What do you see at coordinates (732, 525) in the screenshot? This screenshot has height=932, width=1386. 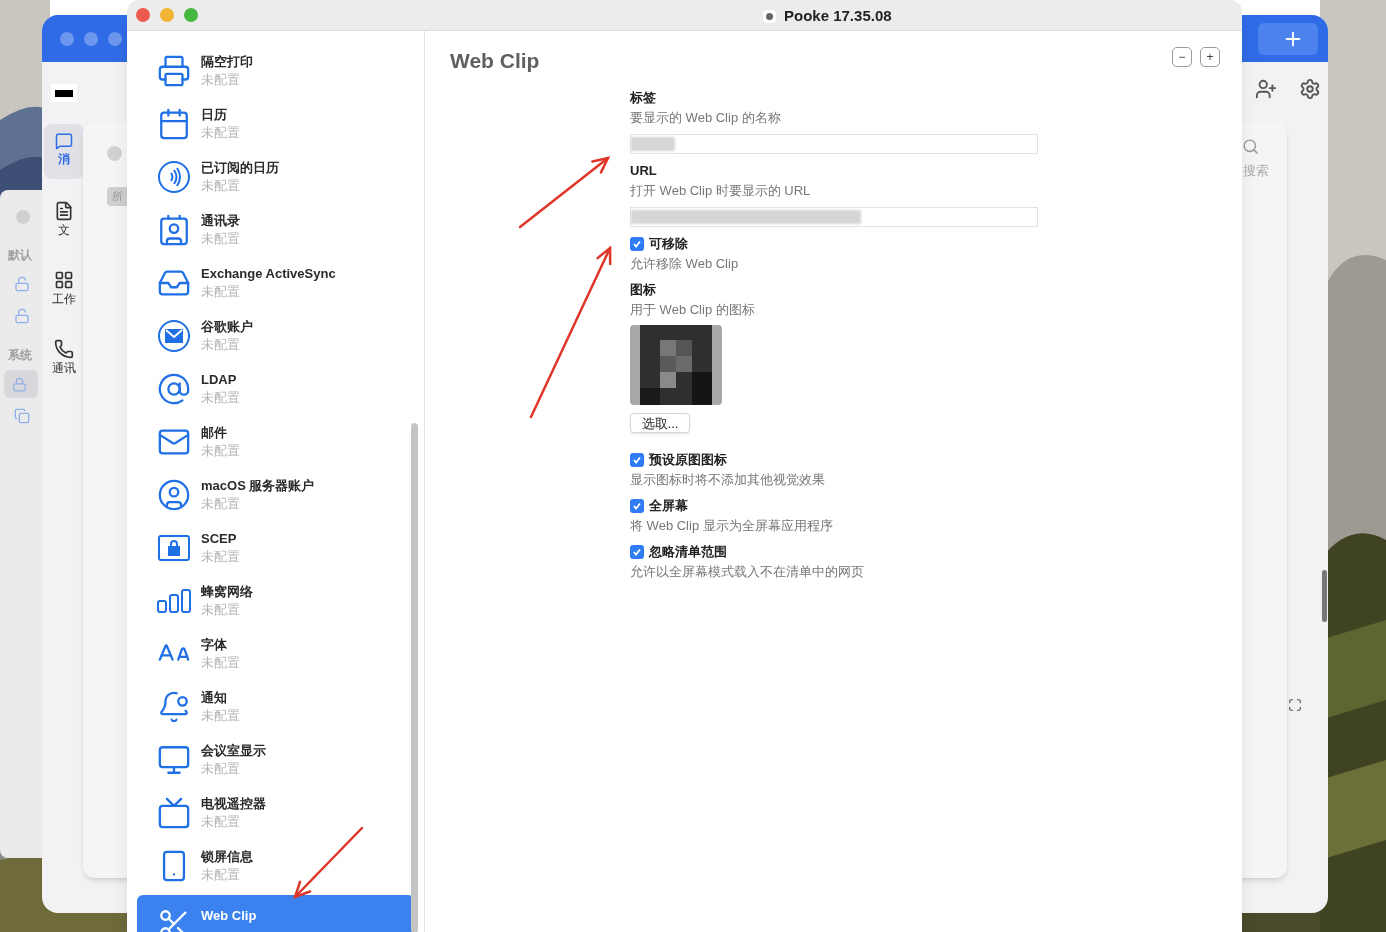 I see `field-description: 将 Web Clip 显示为全屏幕应用程序` at bounding box center [732, 525].